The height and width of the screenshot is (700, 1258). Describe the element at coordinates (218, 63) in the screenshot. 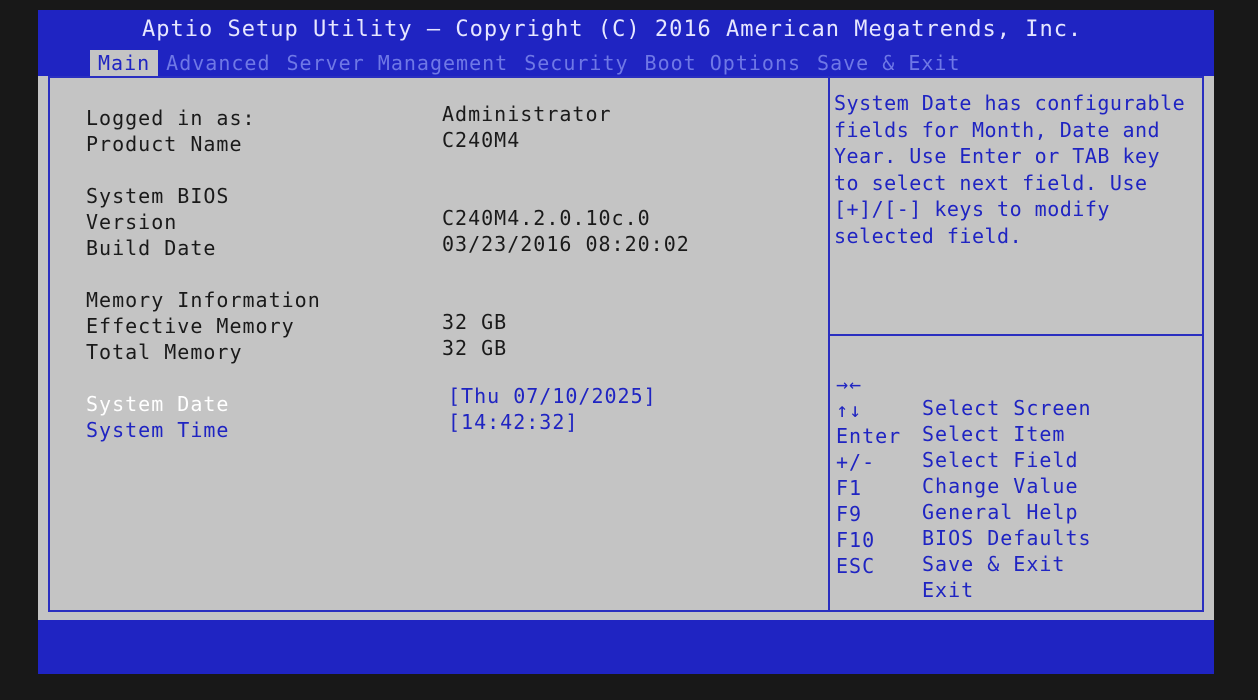

I see `tab-advanced: Advanced` at that location.